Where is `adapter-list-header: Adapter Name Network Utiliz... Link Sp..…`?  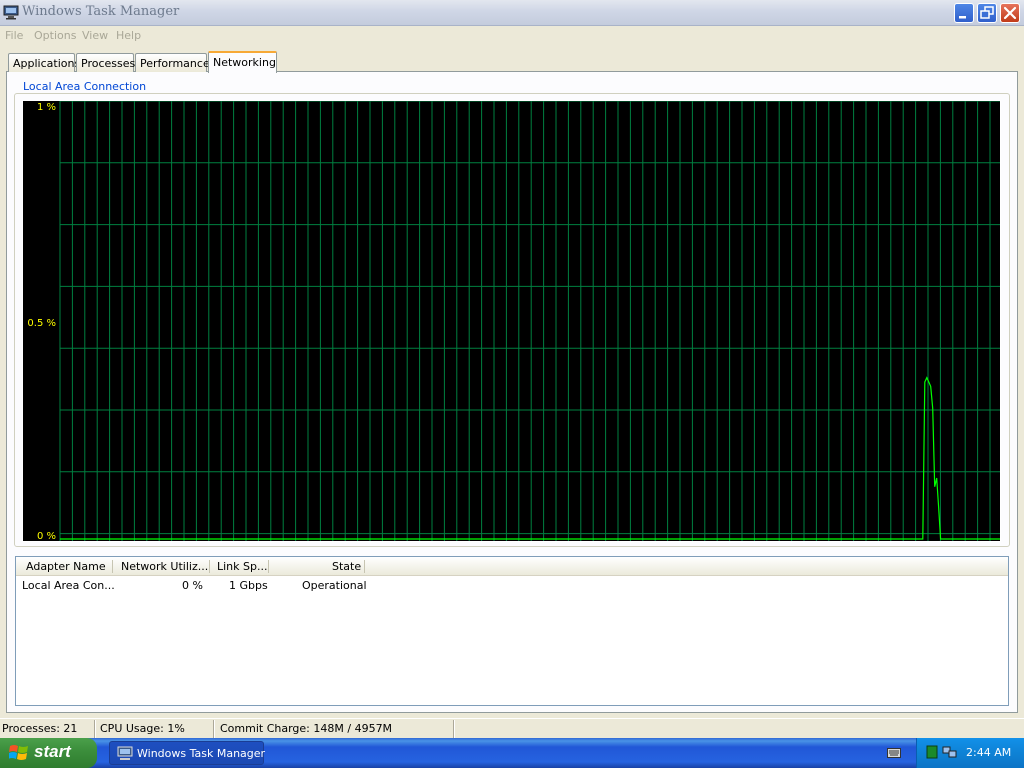 adapter-list-header: Adapter Name Network Utiliz... Link Sp..… is located at coordinates (512, 566).